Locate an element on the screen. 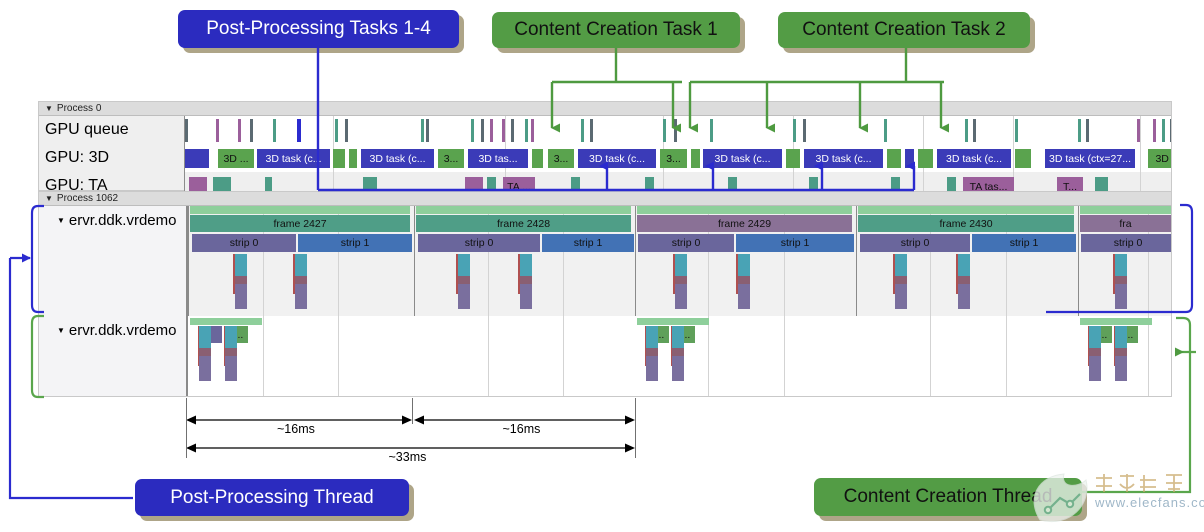 The width and height of the screenshot is (1204, 532). callout-post-processing-thread: Post-Processing Thread is located at coordinates (272, 497).